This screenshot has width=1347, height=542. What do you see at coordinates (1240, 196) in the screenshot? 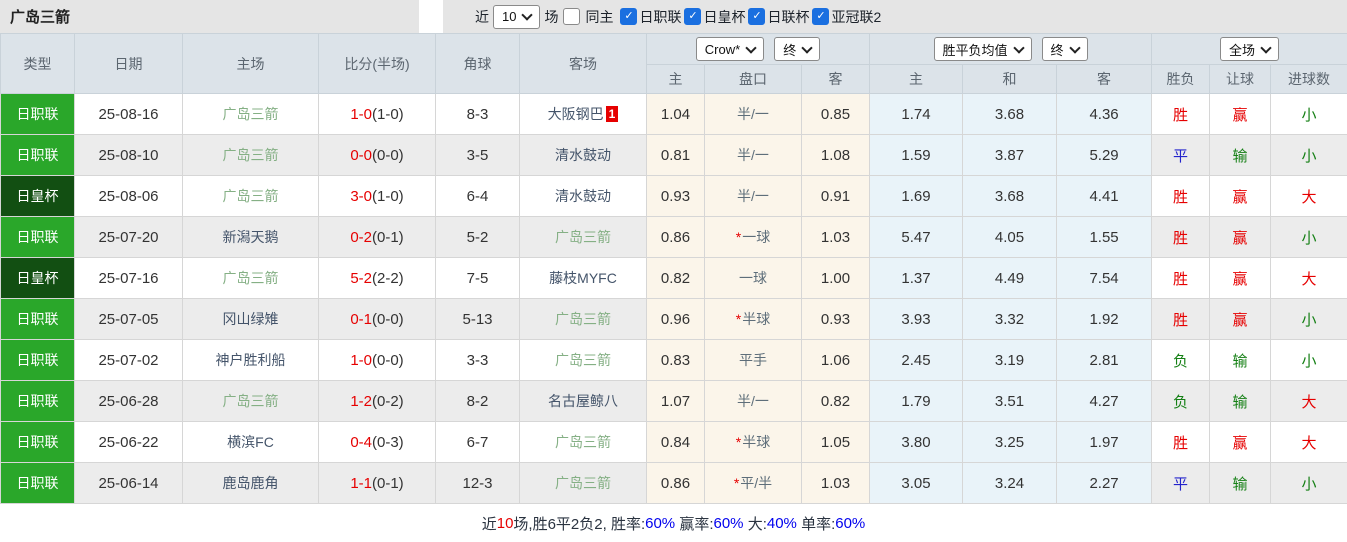
I see `result-handicap-cell: 赢` at bounding box center [1240, 196].